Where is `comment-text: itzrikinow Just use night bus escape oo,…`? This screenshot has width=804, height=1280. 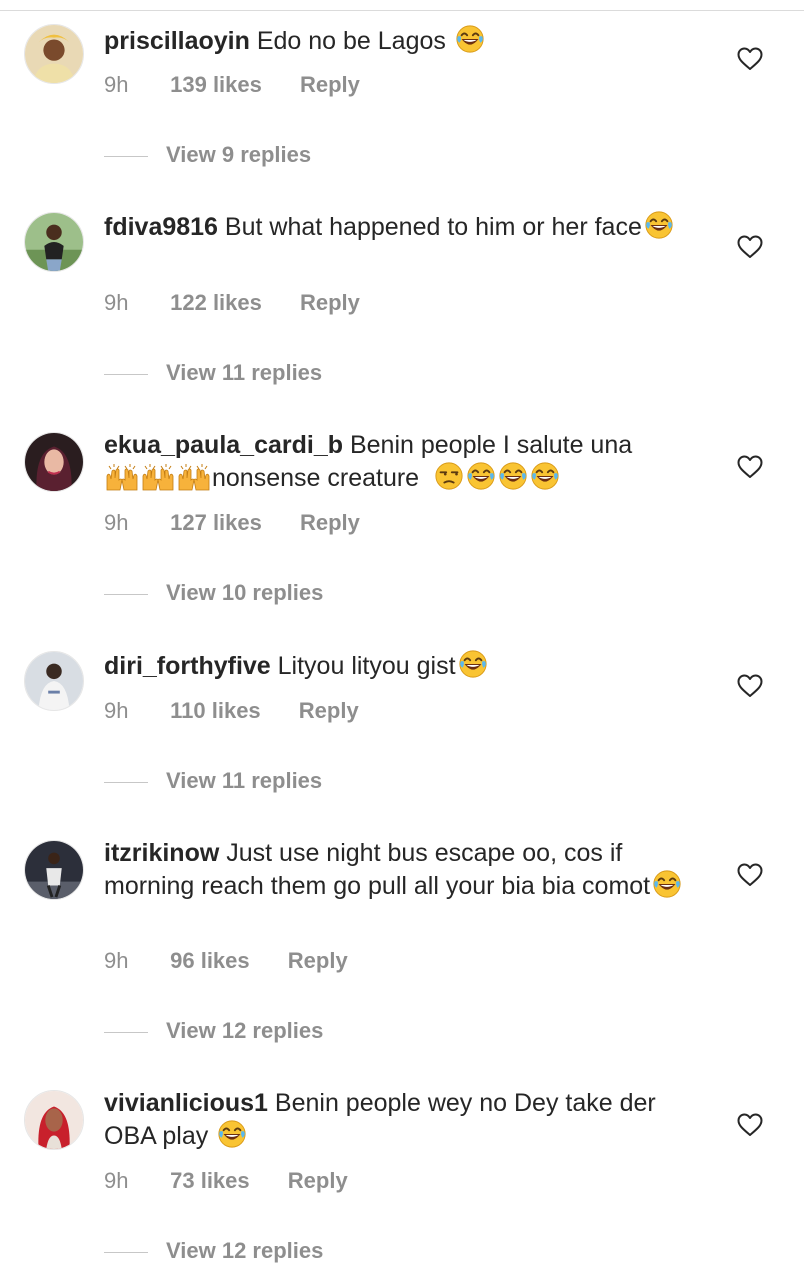 comment-text: itzrikinow Just use night bus escape oo,… is located at coordinates (404, 870).